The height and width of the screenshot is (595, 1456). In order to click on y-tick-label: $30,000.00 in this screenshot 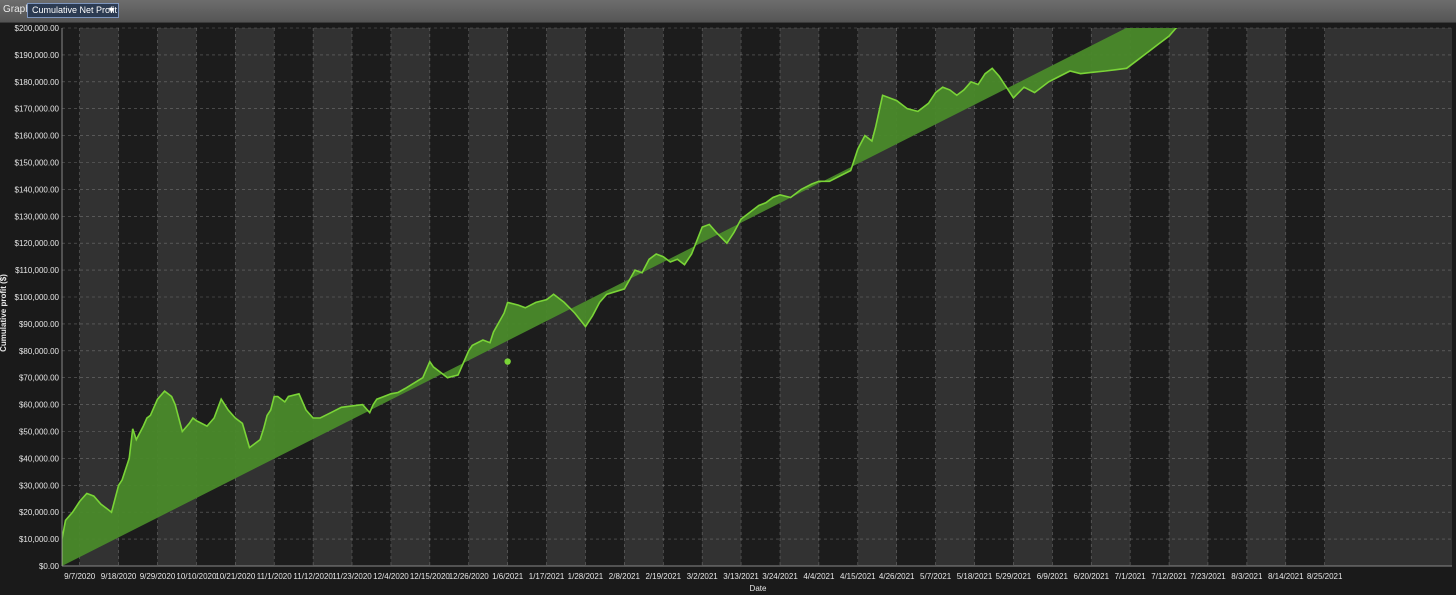, I will do `click(39, 485)`.